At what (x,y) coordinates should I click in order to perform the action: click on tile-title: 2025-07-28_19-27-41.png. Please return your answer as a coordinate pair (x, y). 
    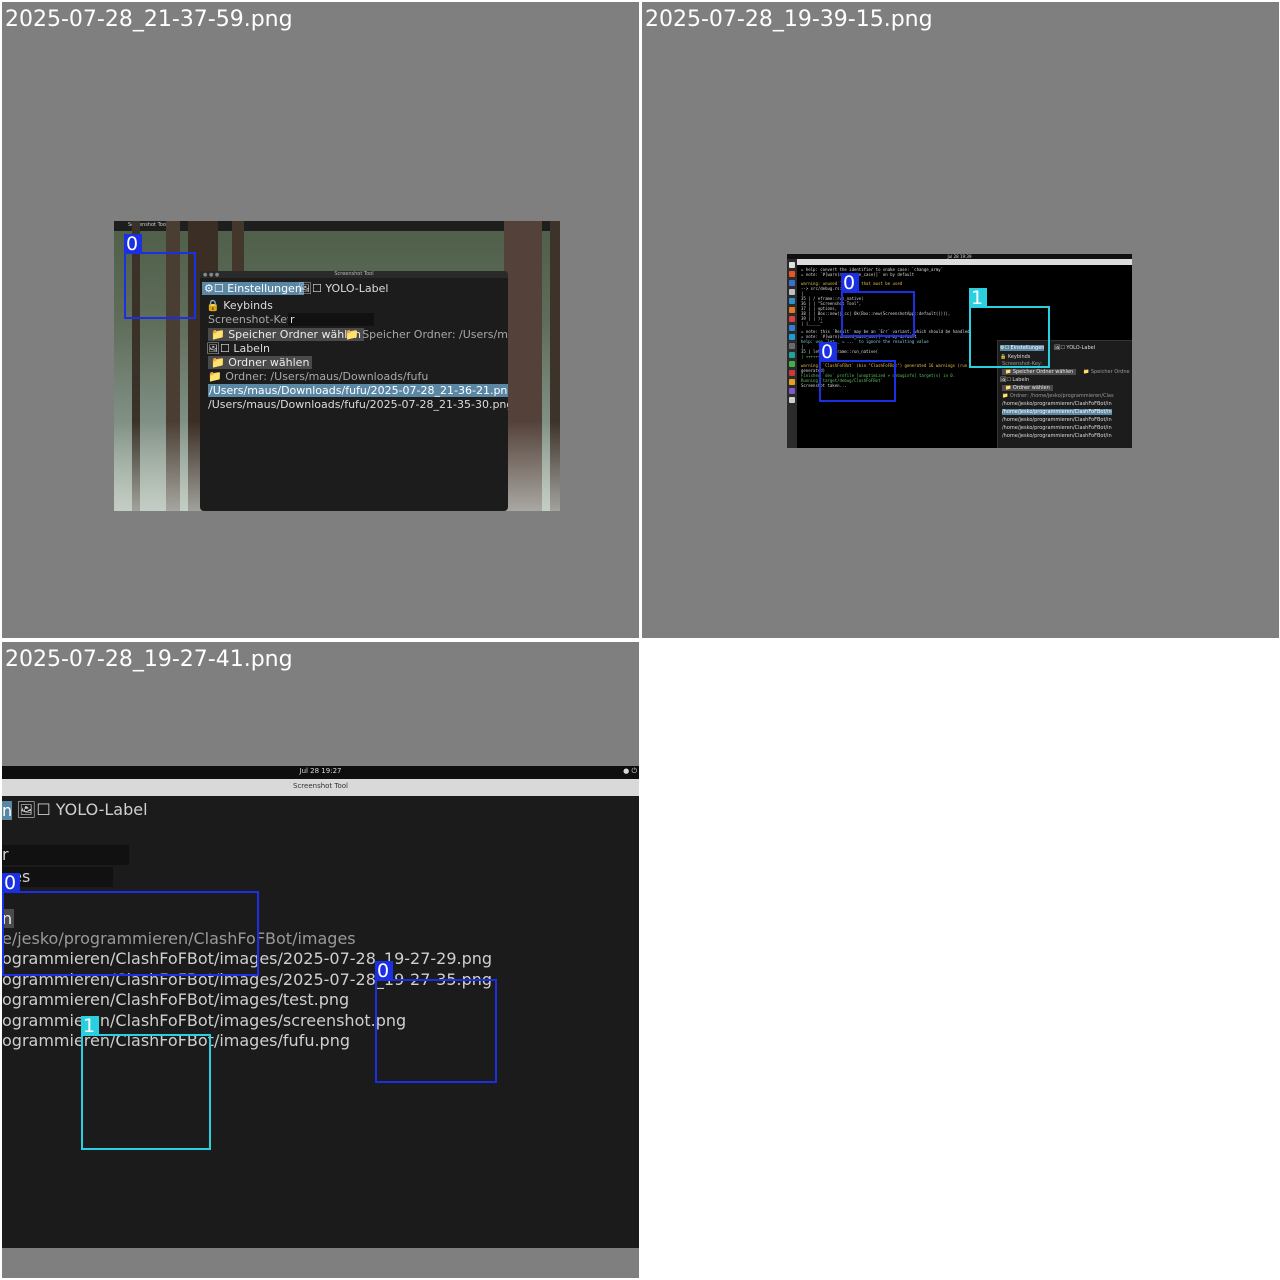
    Looking at the image, I should click on (149, 659).